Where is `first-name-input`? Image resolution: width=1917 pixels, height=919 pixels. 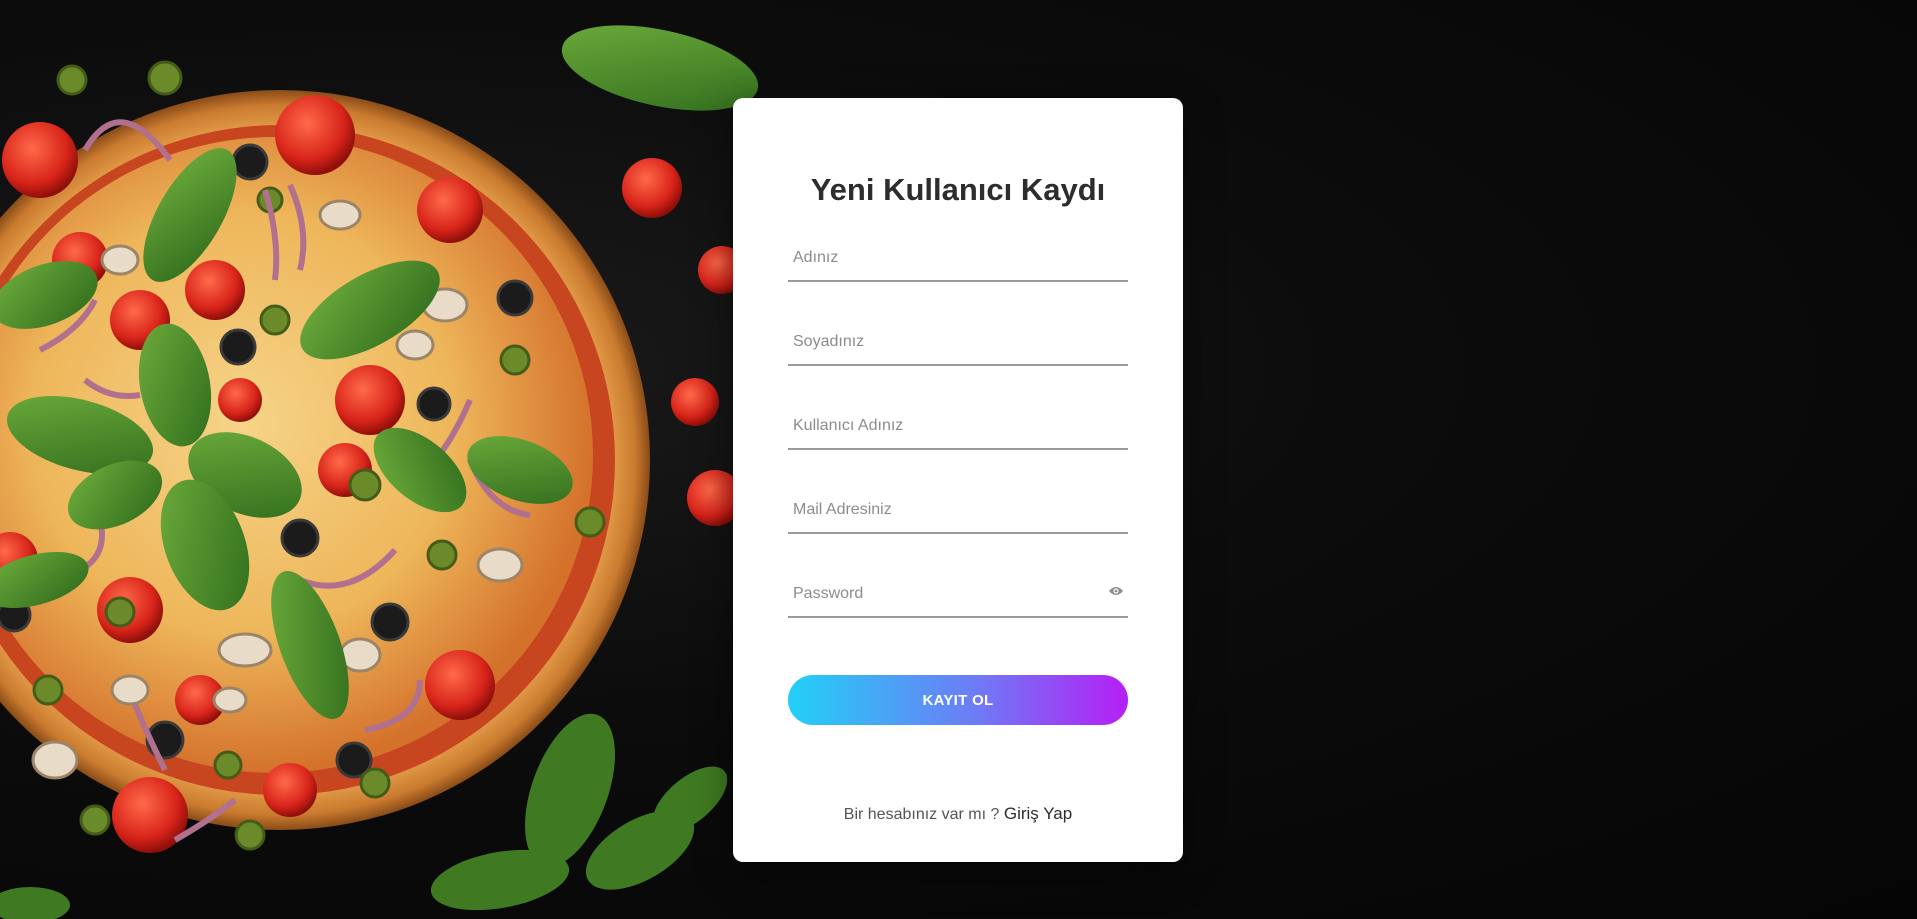 first-name-input is located at coordinates (958, 258).